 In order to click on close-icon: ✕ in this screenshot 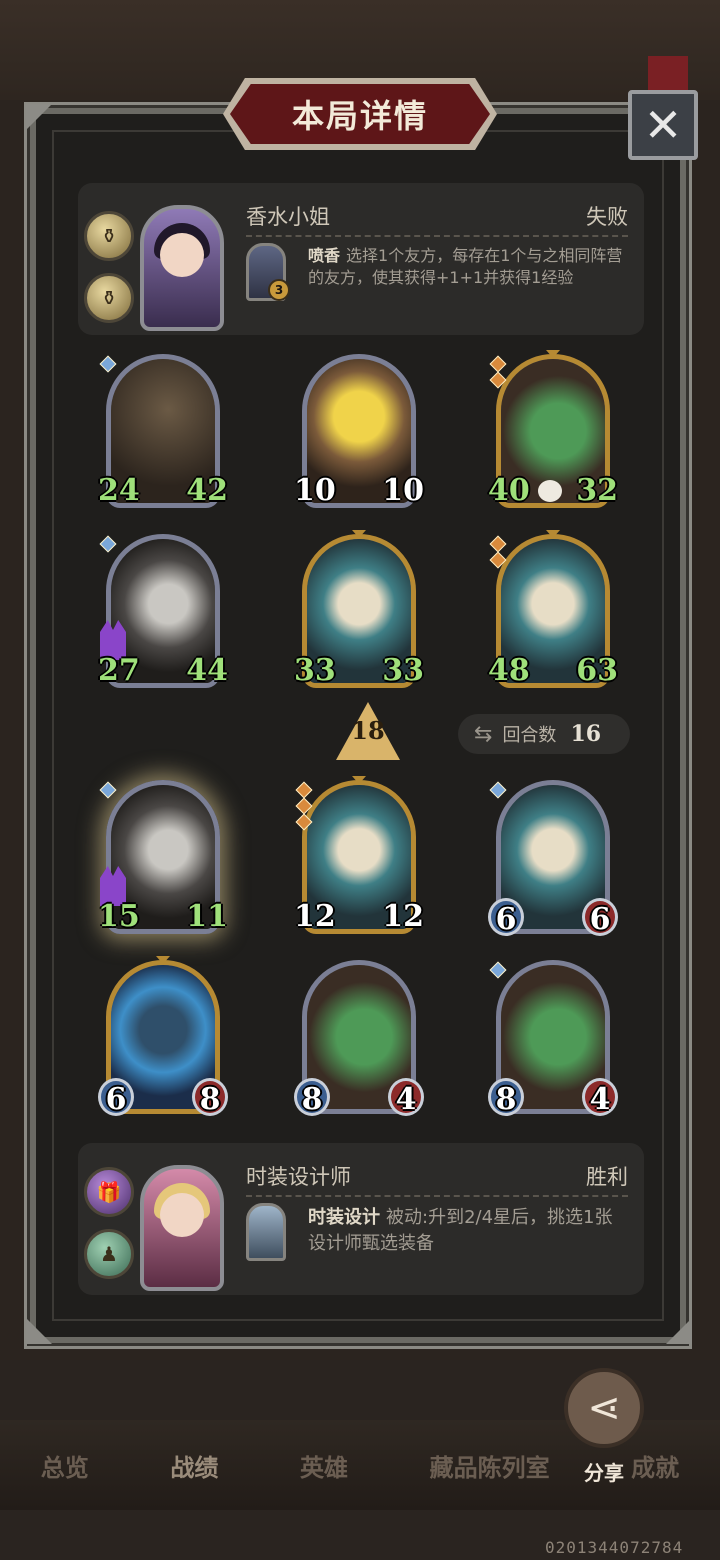, I will do `click(663, 125)`.